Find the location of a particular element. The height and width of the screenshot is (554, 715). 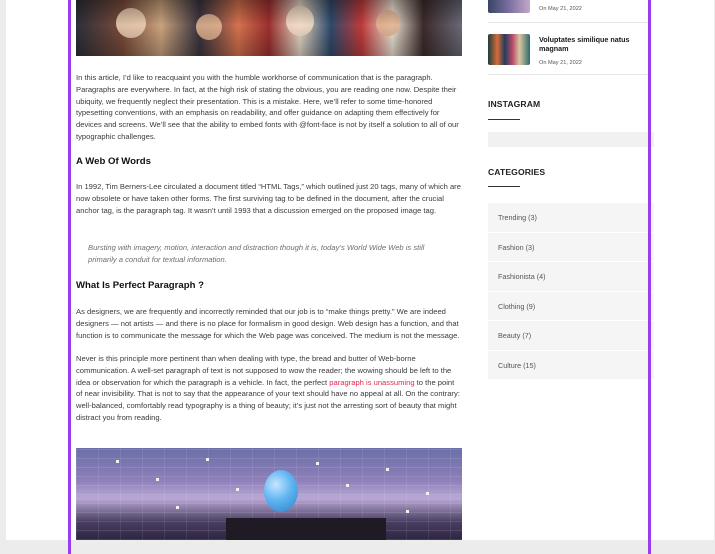

accent-border-left is located at coordinates (69, 277).